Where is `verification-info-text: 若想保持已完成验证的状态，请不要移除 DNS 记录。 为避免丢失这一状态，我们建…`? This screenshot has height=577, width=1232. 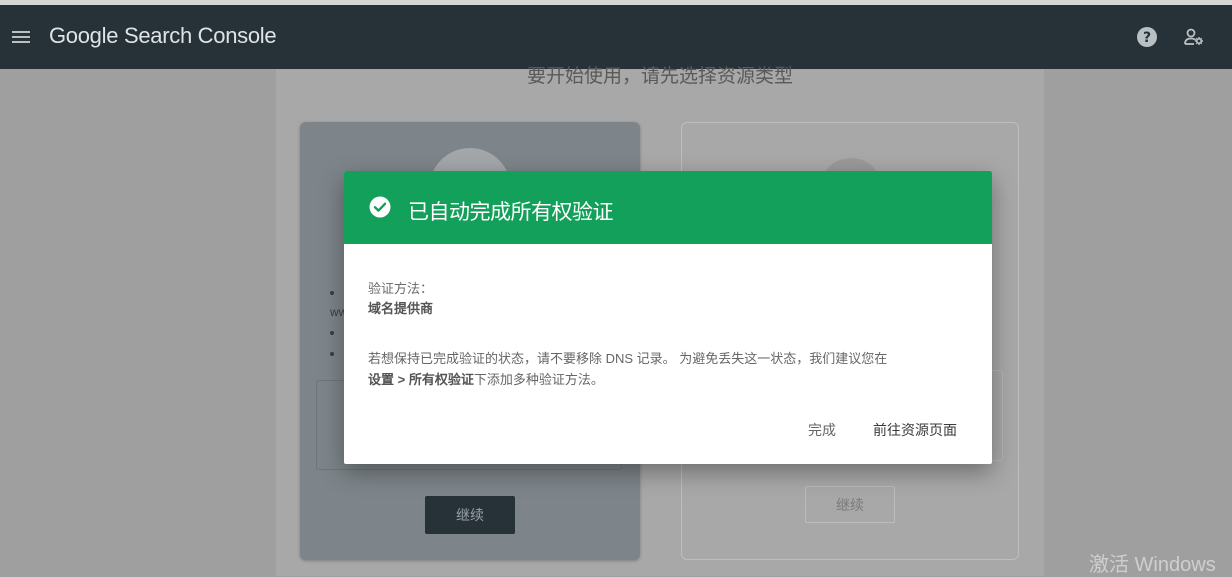 verification-info-text: 若想保持已完成验证的状态，请不要移除 DNS 记录。 为避免丢失这一状态，我们建… is located at coordinates (671, 369).